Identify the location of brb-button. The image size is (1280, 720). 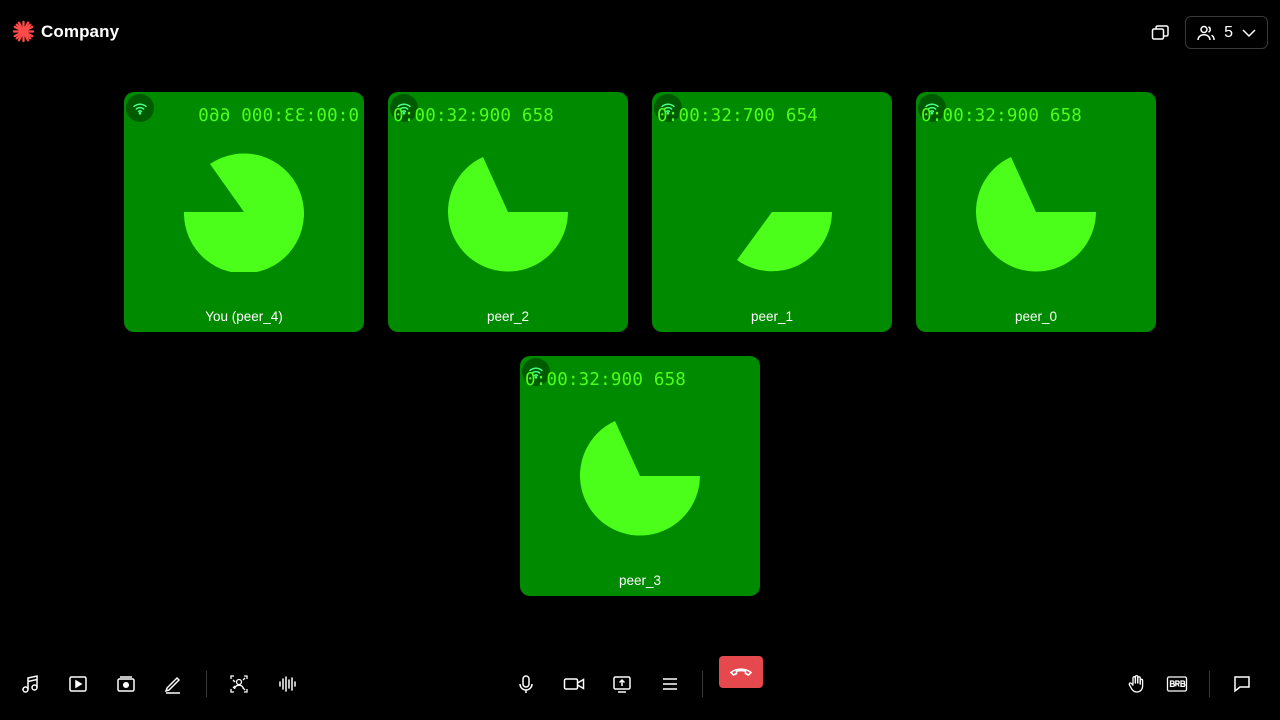
(1177, 684).